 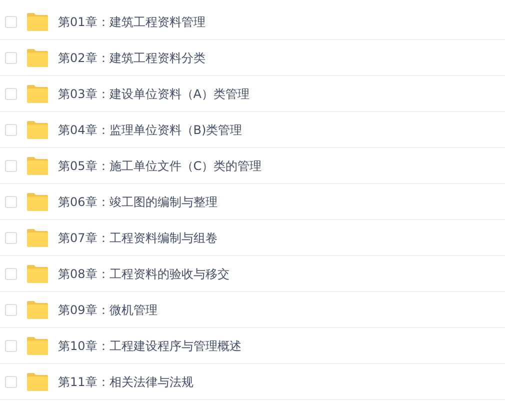 What do you see at coordinates (138, 201) in the screenshot?
I see `folder-name: 第06章：竣工图的编制与整理` at bounding box center [138, 201].